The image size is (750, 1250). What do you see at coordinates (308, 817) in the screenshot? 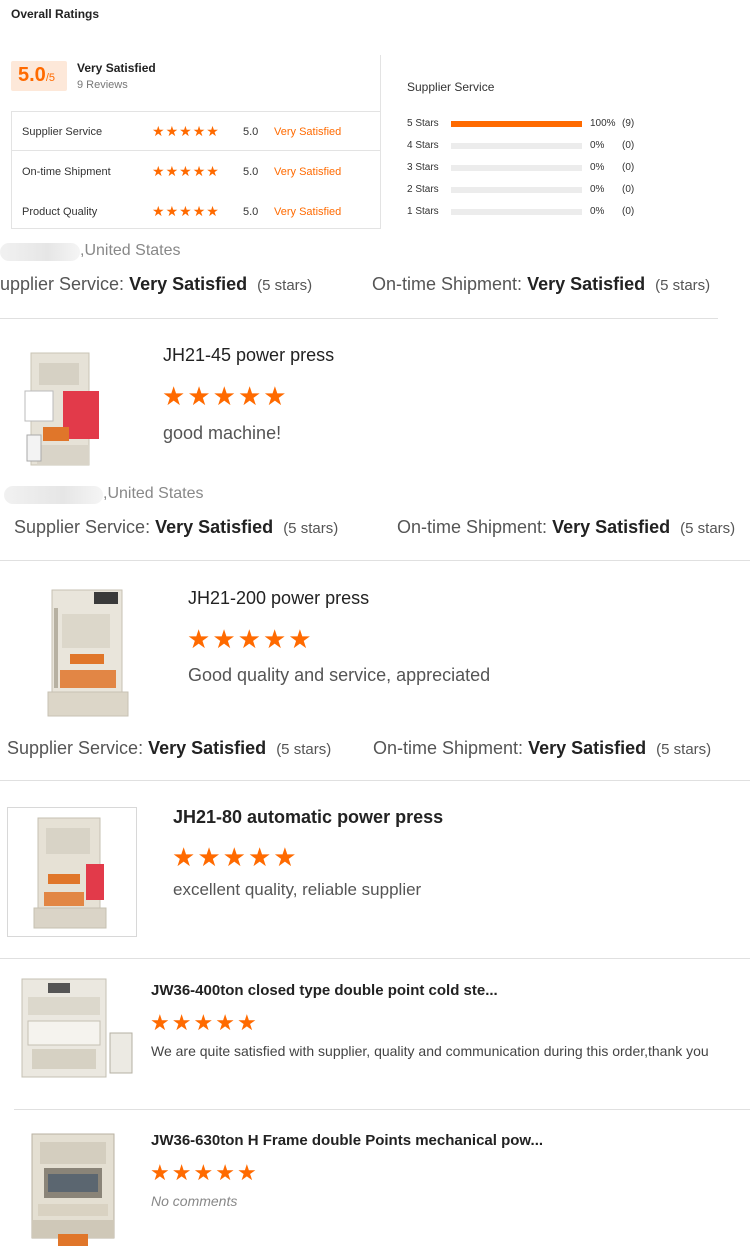
I see `product-name: JH21-80 automatic power press` at bounding box center [308, 817].